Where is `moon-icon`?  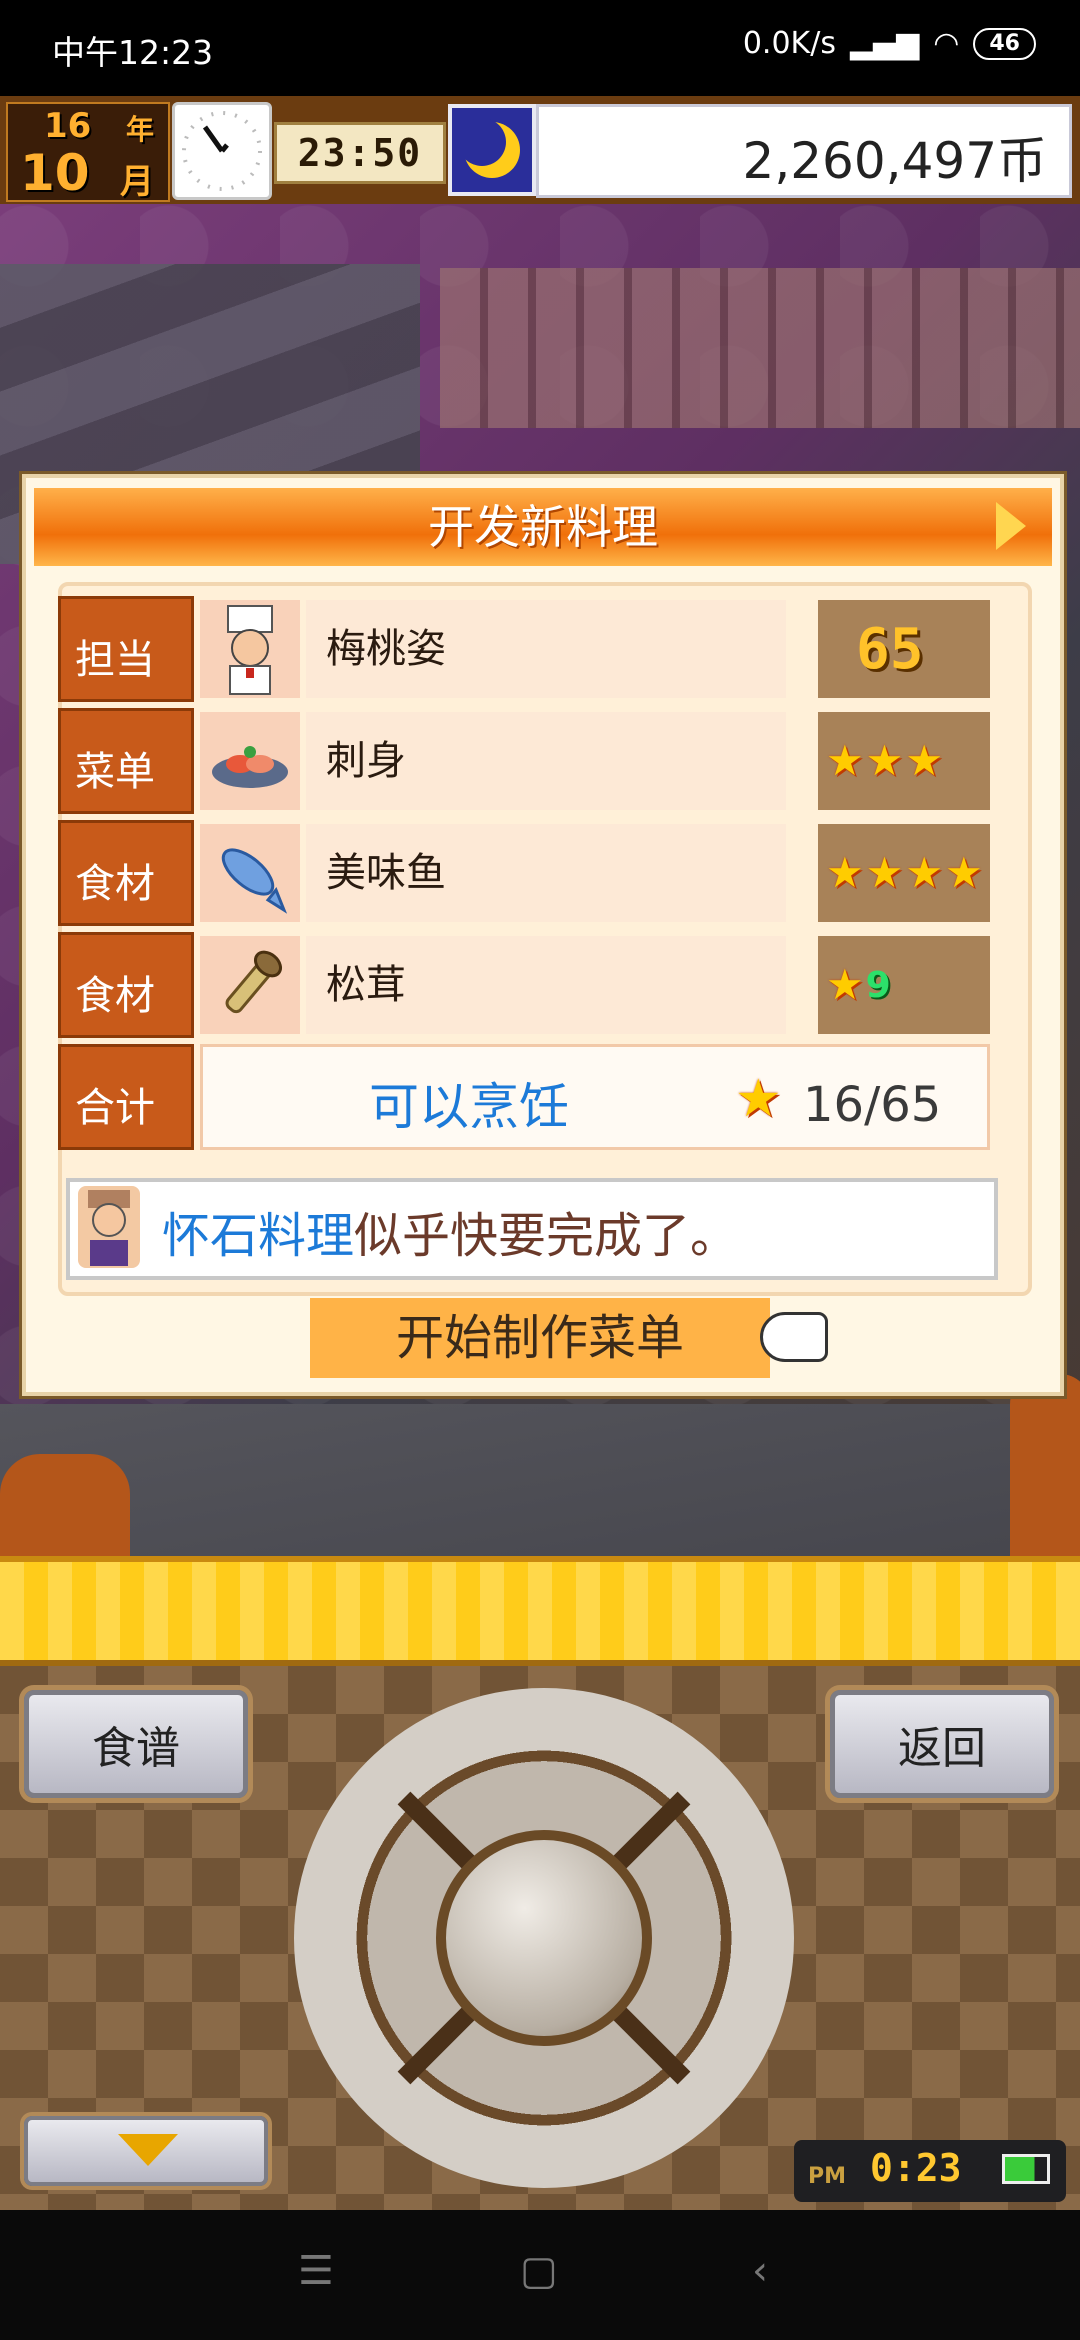
moon-icon is located at coordinates (492, 150).